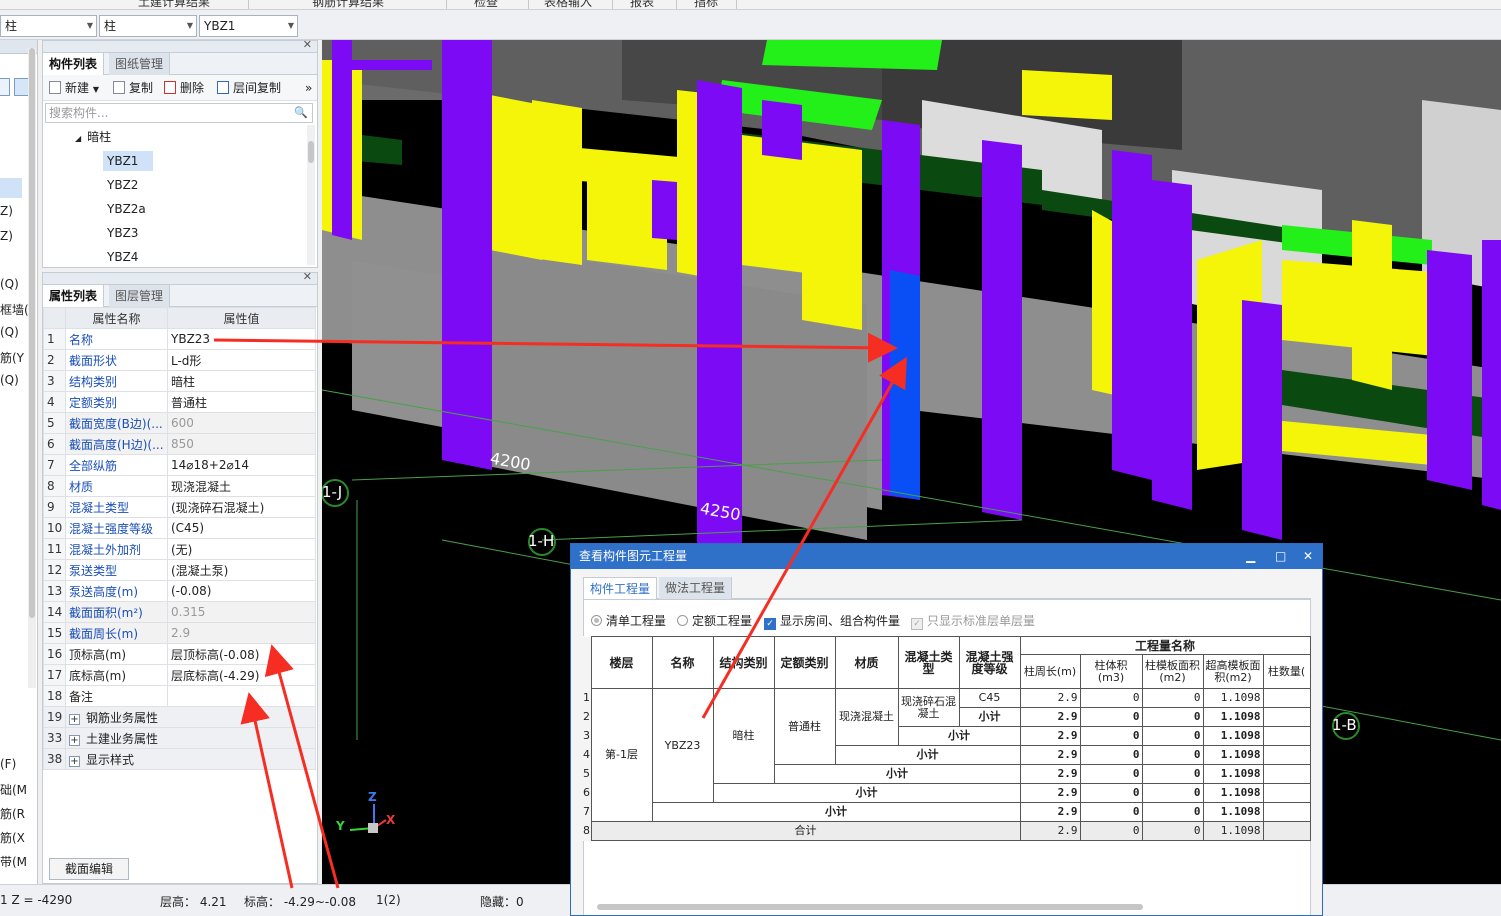 The height and width of the screenshot is (916, 1501). Describe the element at coordinates (174, 4) in the screenshot. I see `menu-civil-results: 土建计算结果` at that location.